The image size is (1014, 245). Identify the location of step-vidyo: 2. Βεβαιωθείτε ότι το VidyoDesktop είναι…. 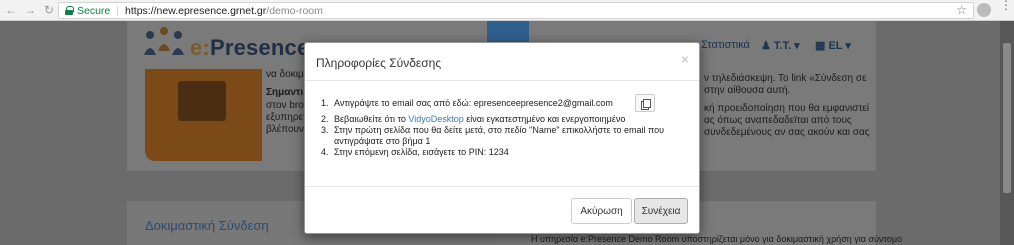
(506, 119).